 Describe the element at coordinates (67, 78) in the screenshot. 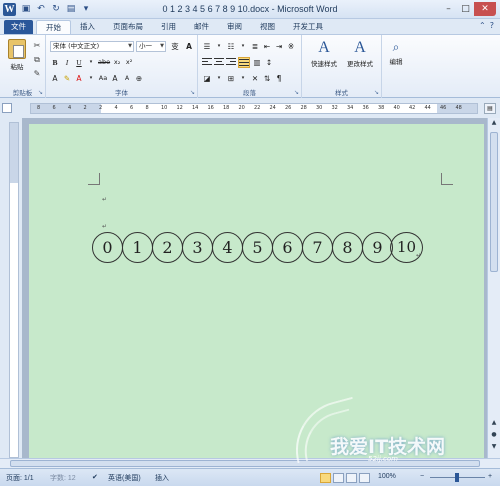

I see `highlight-icon: ✎` at that location.